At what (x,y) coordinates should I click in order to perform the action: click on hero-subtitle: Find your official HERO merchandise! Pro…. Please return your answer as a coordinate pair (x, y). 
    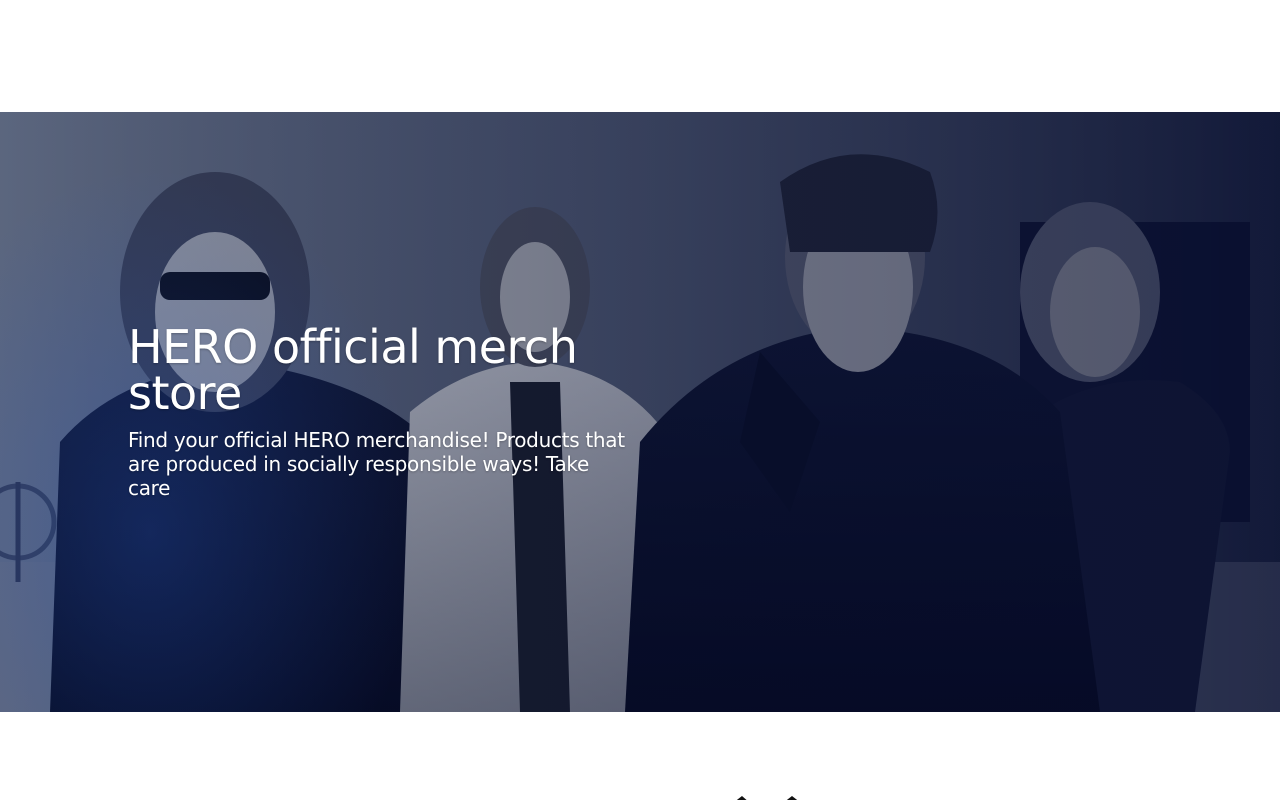
    Looking at the image, I should click on (376, 464).